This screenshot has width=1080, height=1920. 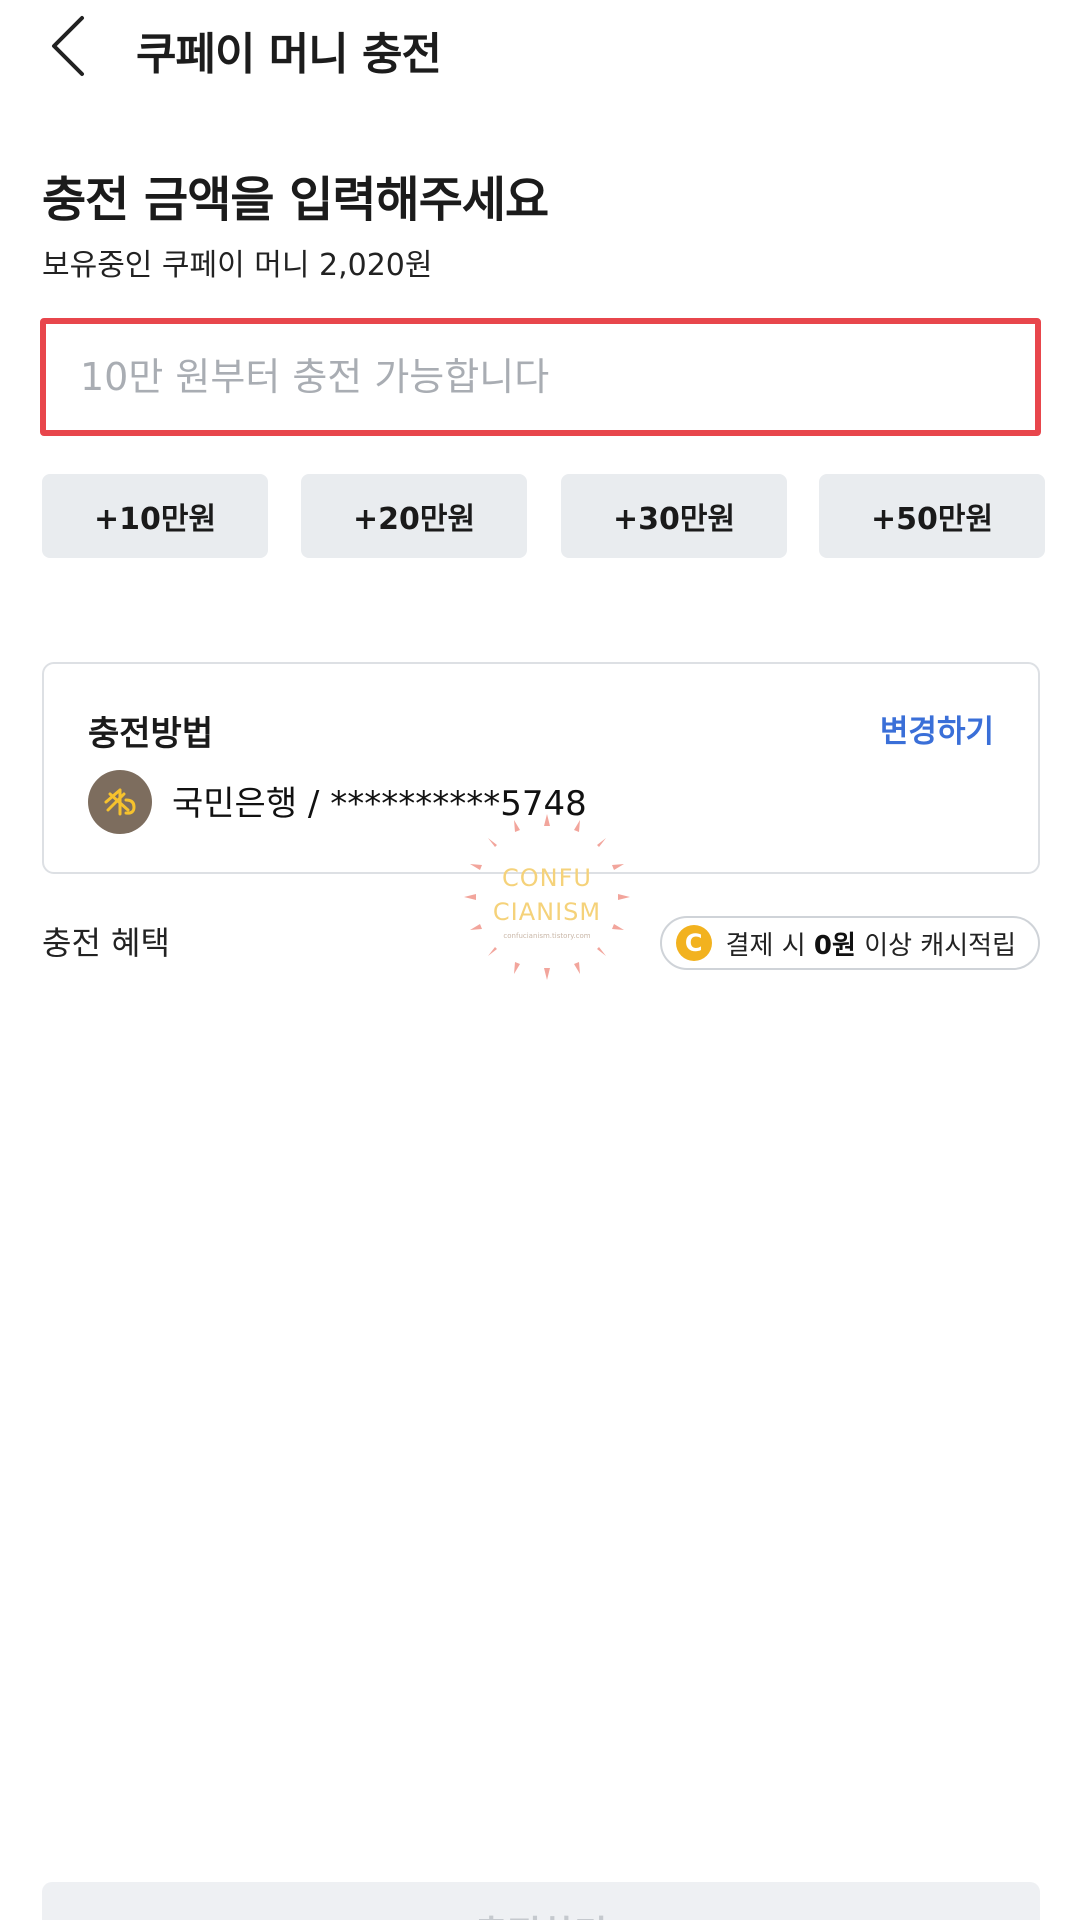 What do you see at coordinates (72, 46) in the screenshot?
I see `back-arrow-icon` at bounding box center [72, 46].